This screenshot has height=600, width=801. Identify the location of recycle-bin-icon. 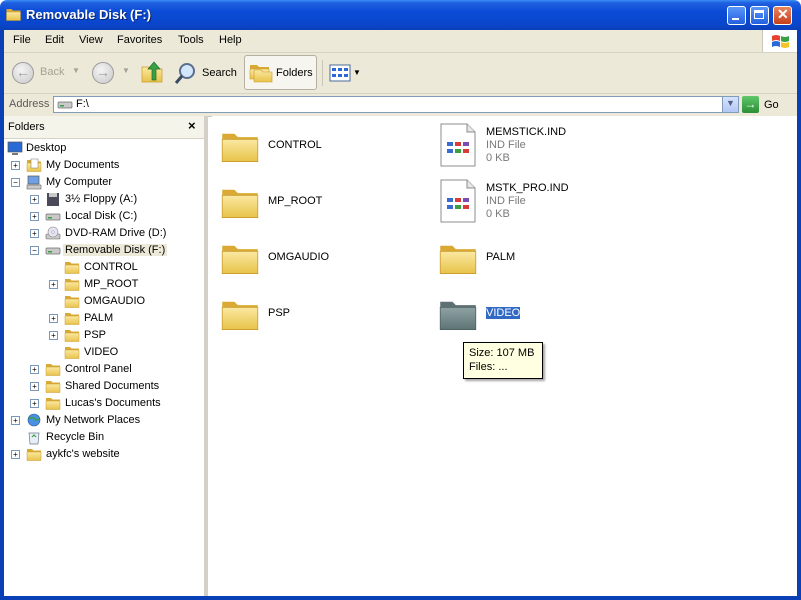
(34, 438).